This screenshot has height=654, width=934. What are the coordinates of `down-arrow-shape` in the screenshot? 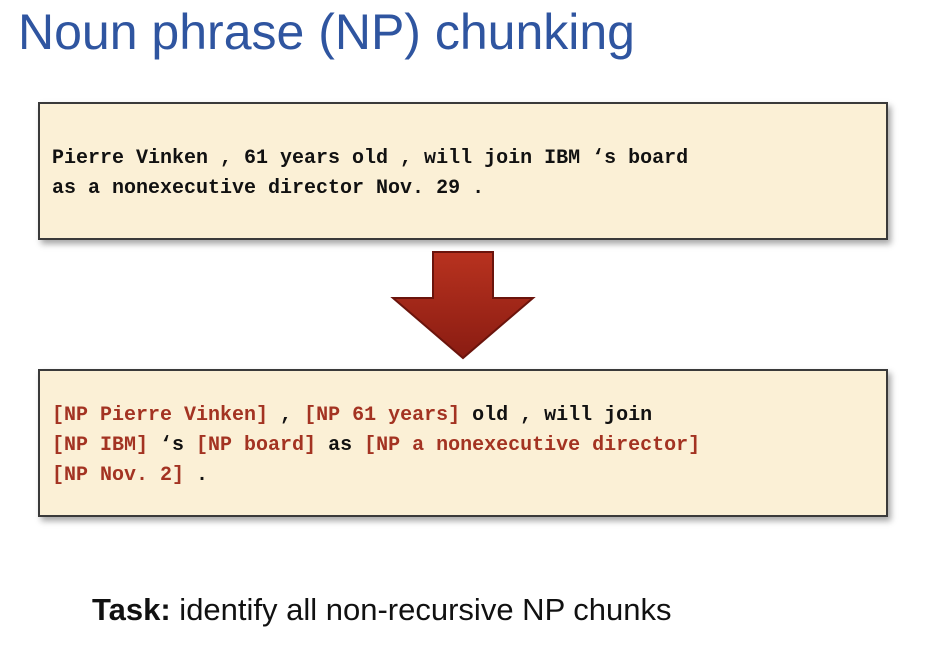 It's located at (463, 305).